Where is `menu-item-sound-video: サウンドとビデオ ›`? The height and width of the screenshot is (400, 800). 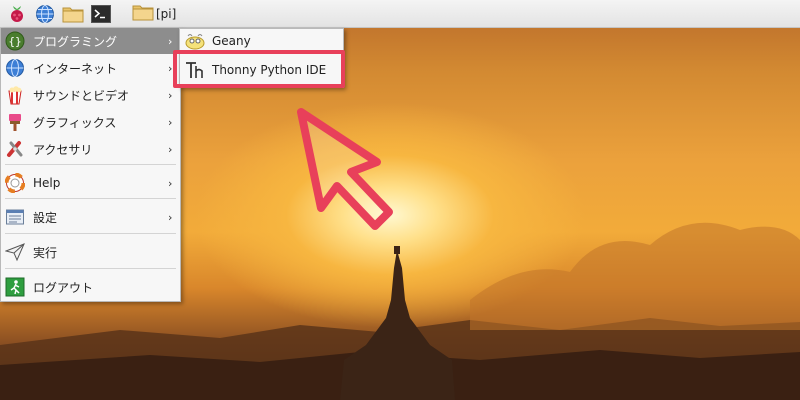 menu-item-sound-video: サウンドとビデオ › is located at coordinates (90, 95).